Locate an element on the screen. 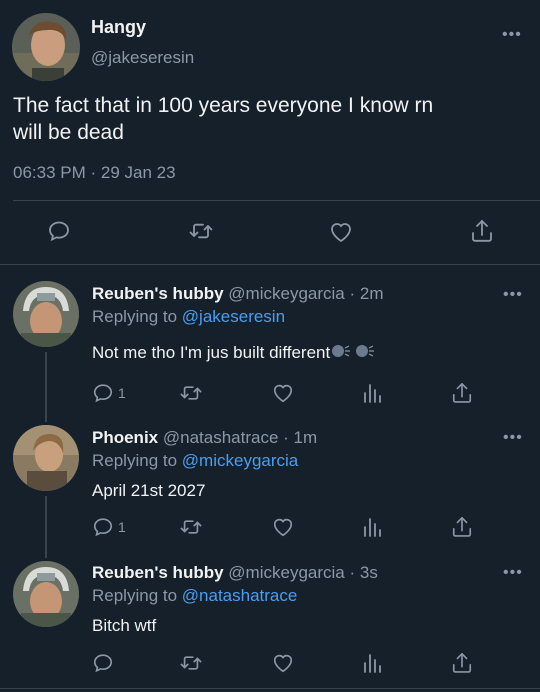 Image resolution: width=540 pixels, height=692 pixels. reply-text: Bitch wtf is located at coordinates (124, 625).